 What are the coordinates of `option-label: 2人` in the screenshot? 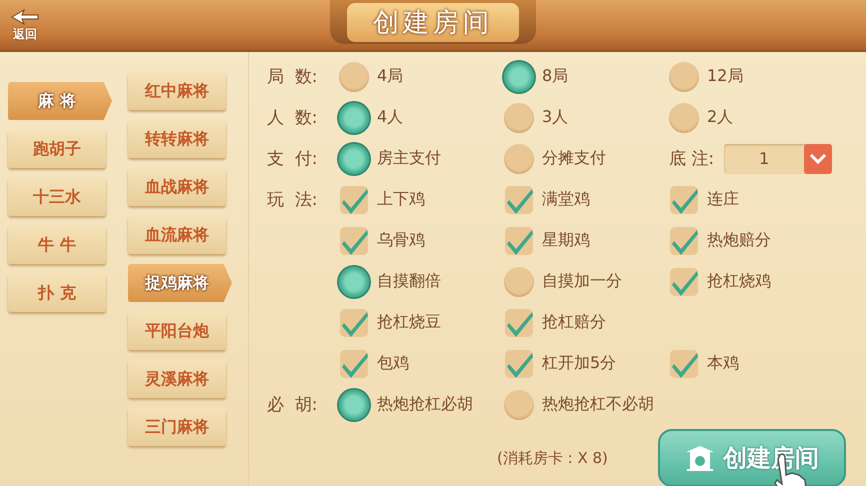 It's located at (720, 117).